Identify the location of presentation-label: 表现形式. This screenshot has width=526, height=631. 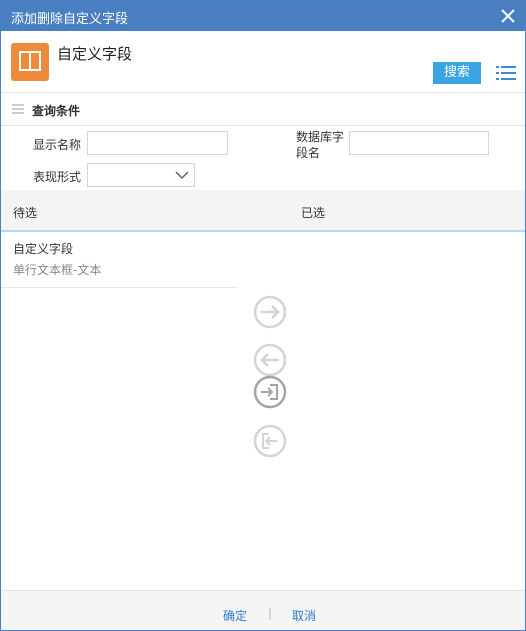
(57, 177).